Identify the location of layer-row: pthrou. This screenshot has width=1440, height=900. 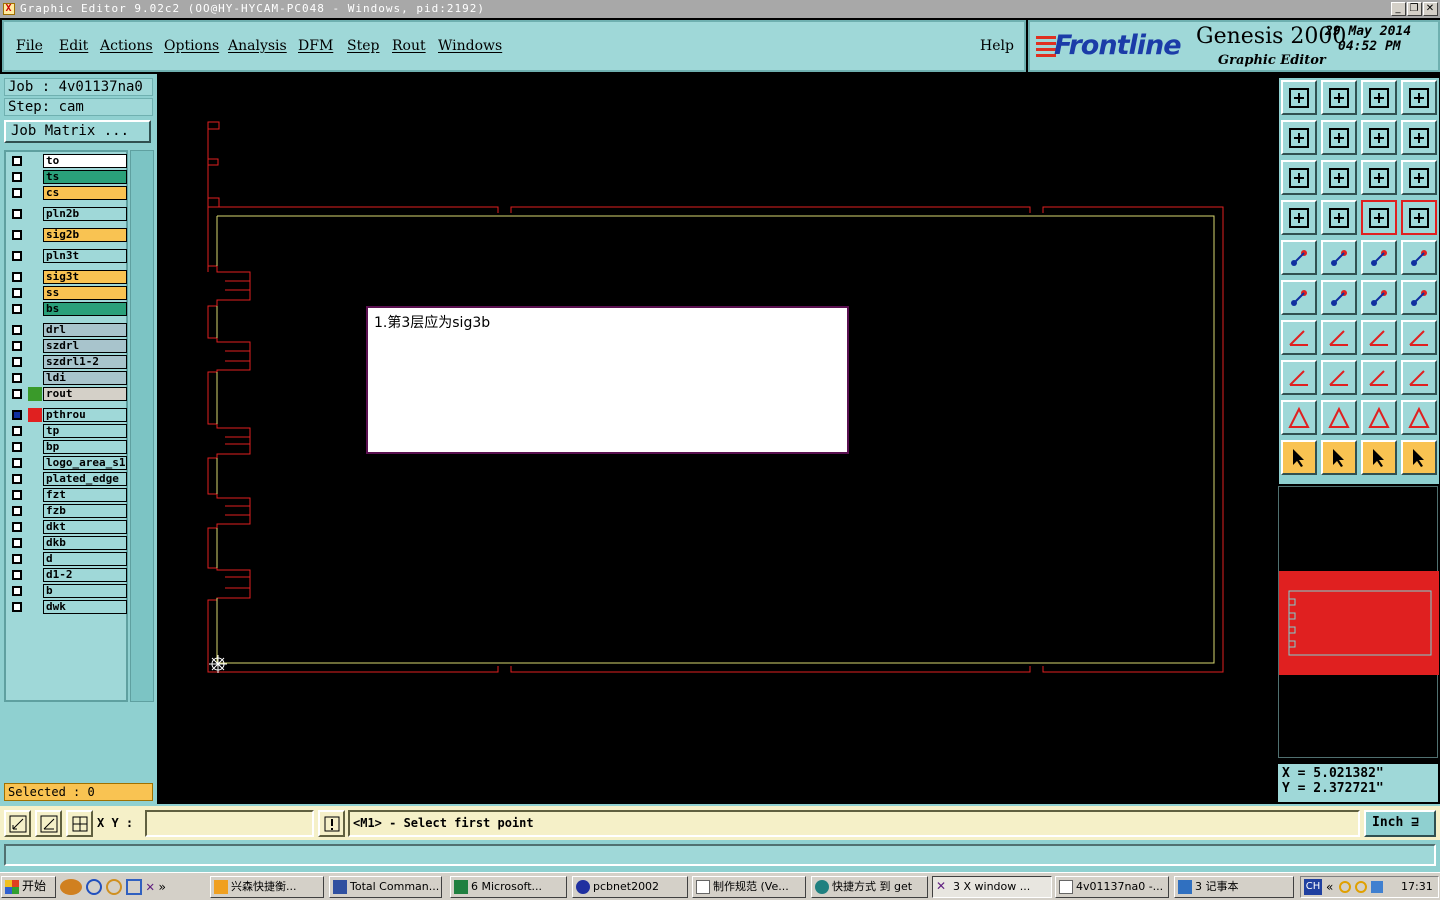
(68, 415).